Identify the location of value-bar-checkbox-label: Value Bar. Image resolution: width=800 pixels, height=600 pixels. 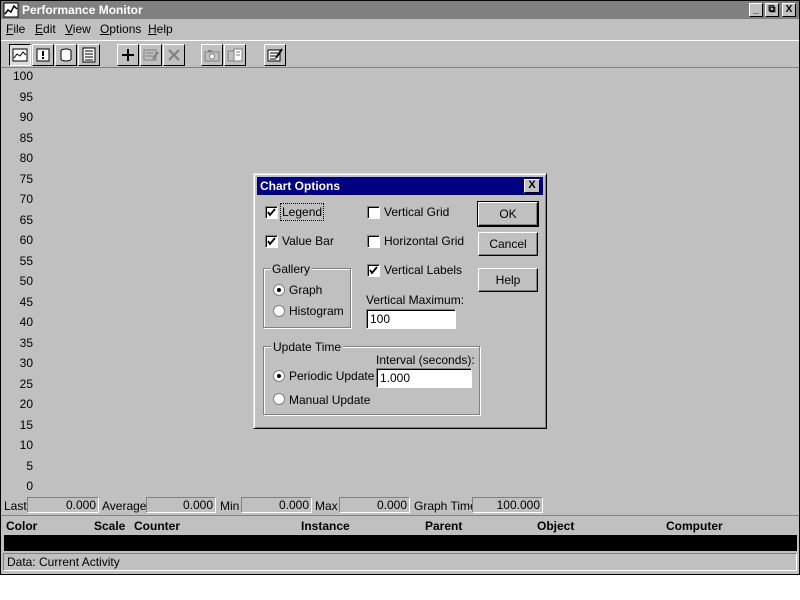
(308, 241).